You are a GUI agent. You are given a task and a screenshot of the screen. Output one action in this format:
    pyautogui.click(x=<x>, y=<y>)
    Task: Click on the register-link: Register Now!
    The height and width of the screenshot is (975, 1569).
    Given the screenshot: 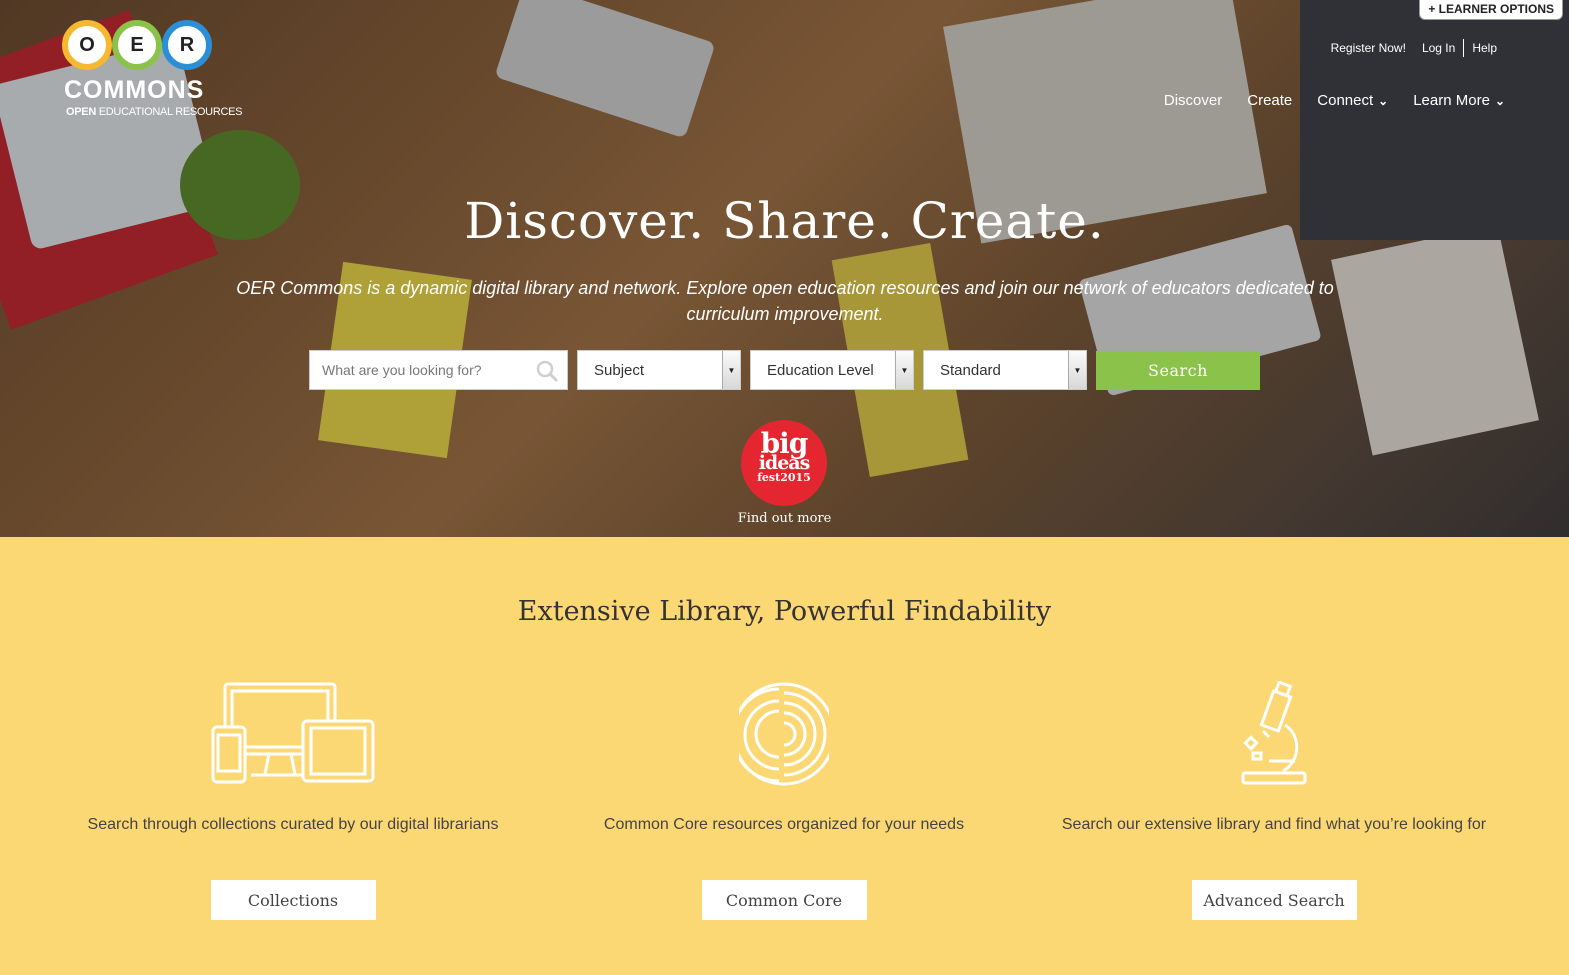 What is the action you would take?
    pyautogui.click(x=1368, y=48)
    